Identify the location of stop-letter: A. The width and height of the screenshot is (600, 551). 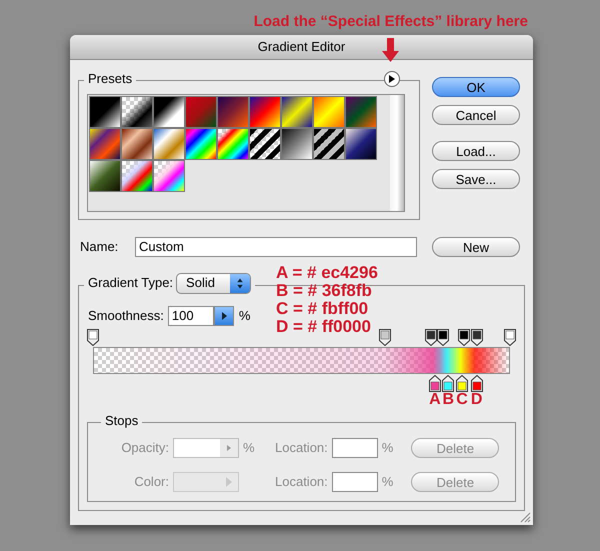
(435, 400).